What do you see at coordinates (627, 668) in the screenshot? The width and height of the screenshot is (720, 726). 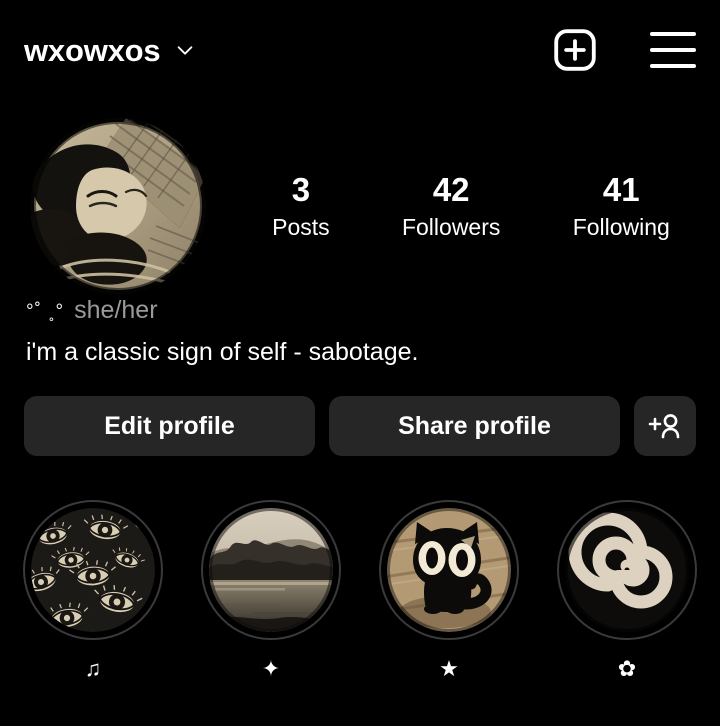 I see `highlight-label: ✿` at bounding box center [627, 668].